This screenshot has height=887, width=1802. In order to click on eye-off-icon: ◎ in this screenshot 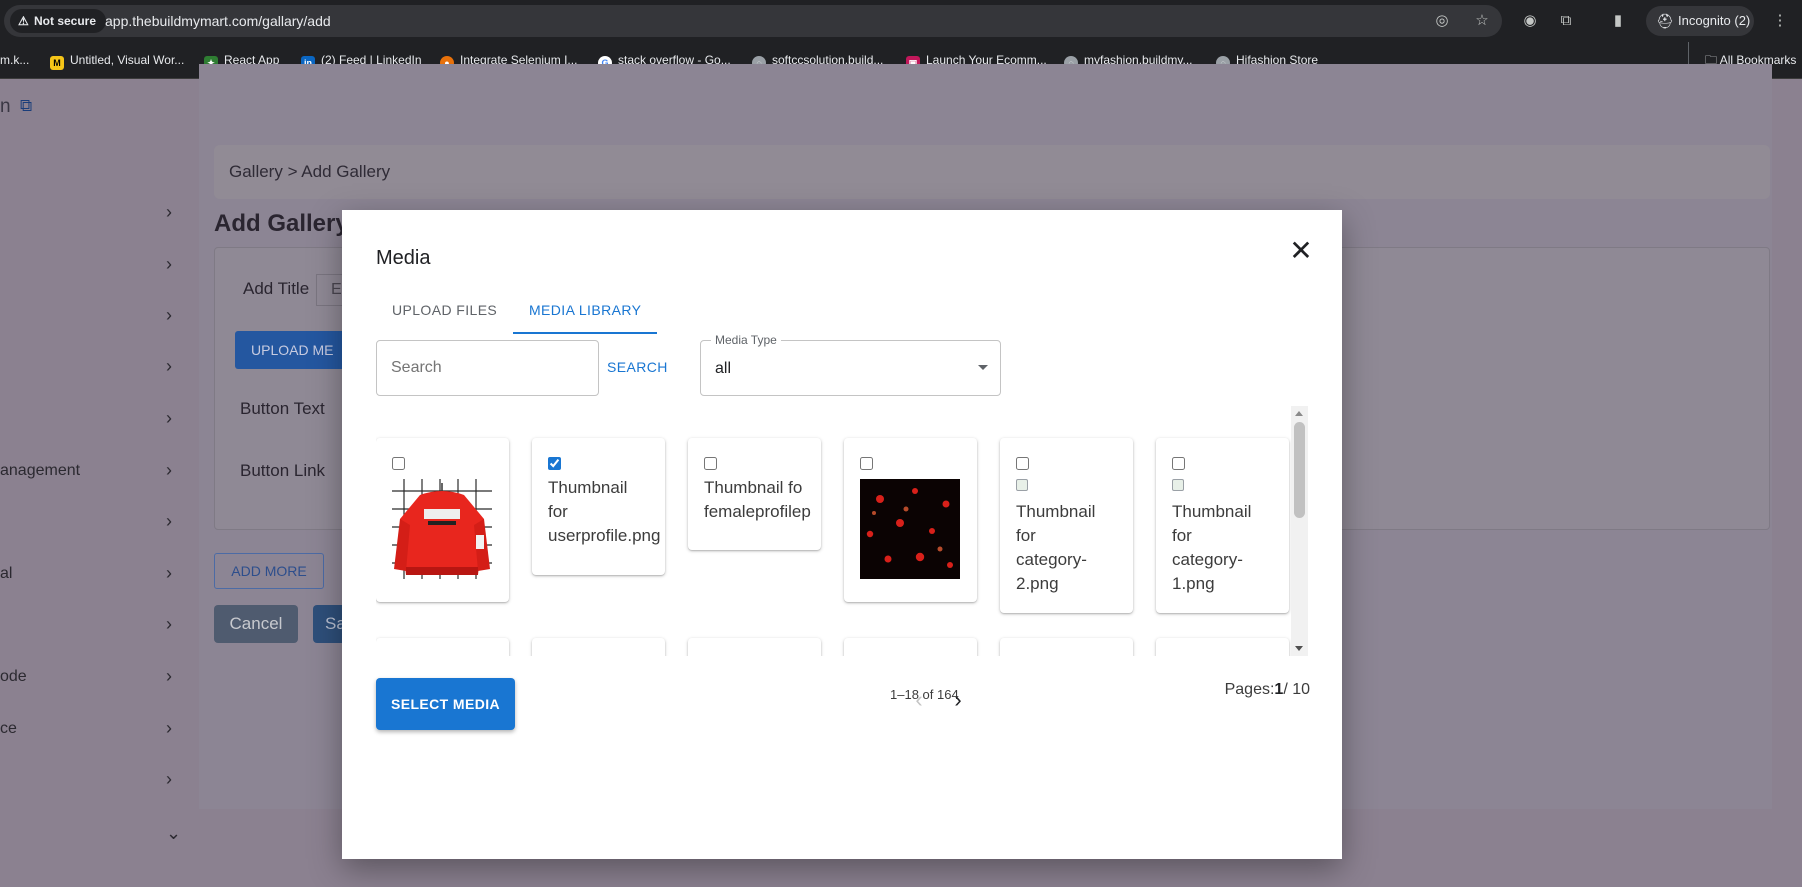, I will do `click(1442, 21)`.